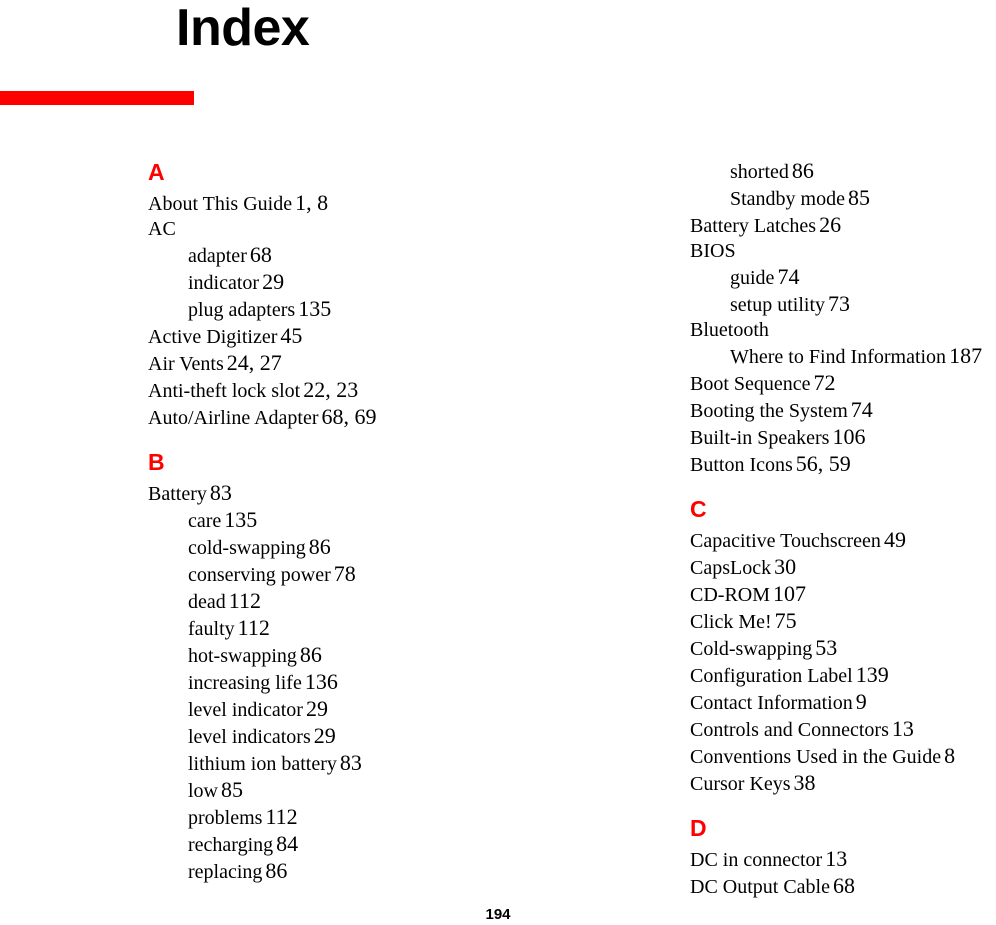 The height and width of the screenshot is (925, 996). I want to click on index-entry-pages: 30, so click(785, 566).